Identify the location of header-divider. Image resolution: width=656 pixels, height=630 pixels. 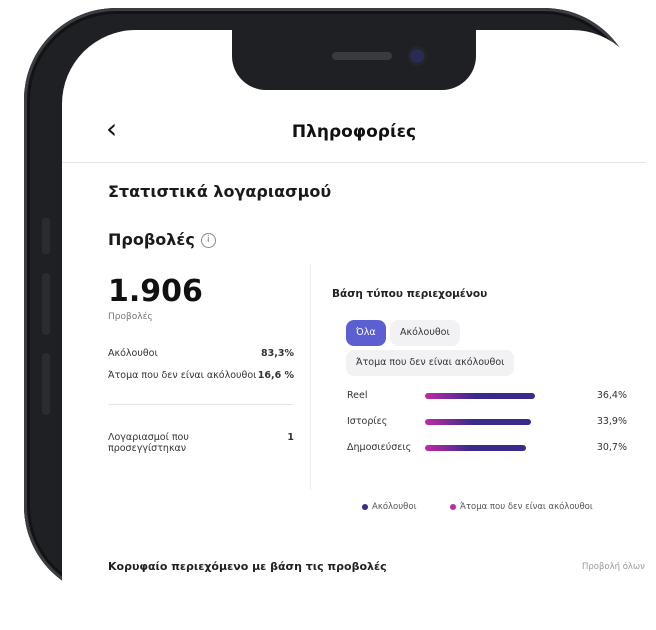
(354, 162).